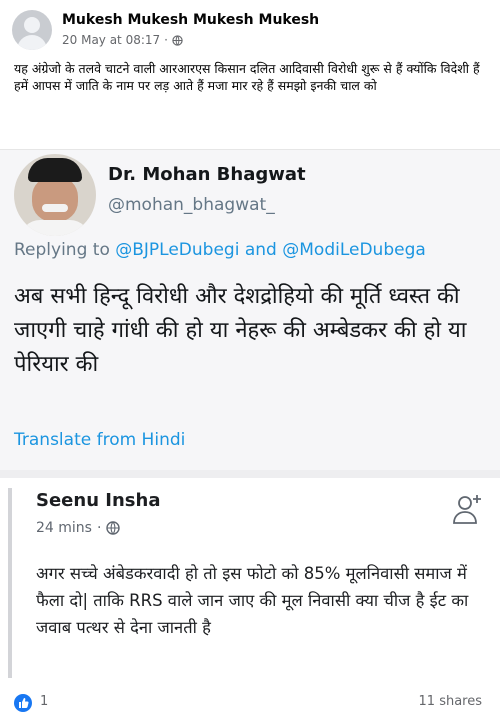  I want to click on comment-time: 24 mins, so click(64, 528).